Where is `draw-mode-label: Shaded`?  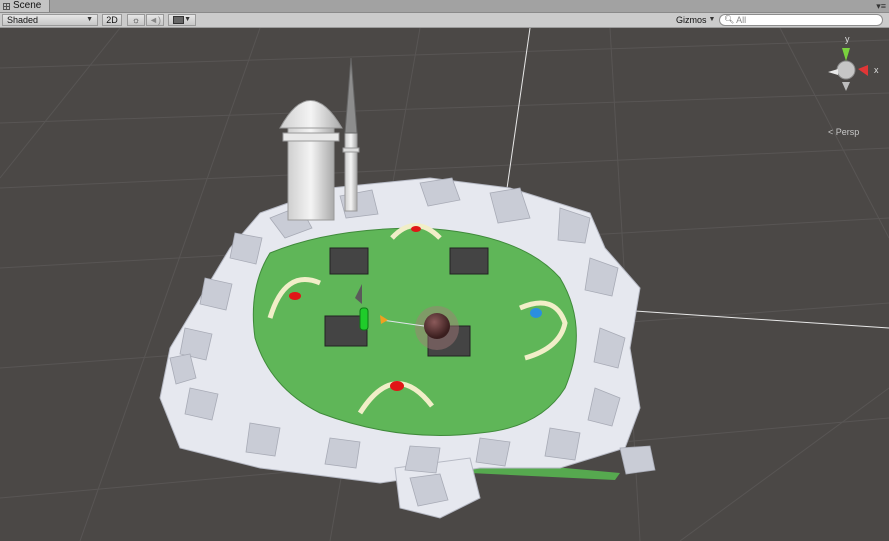
draw-mode-label: Shaded is located at coordinates (23, 20).